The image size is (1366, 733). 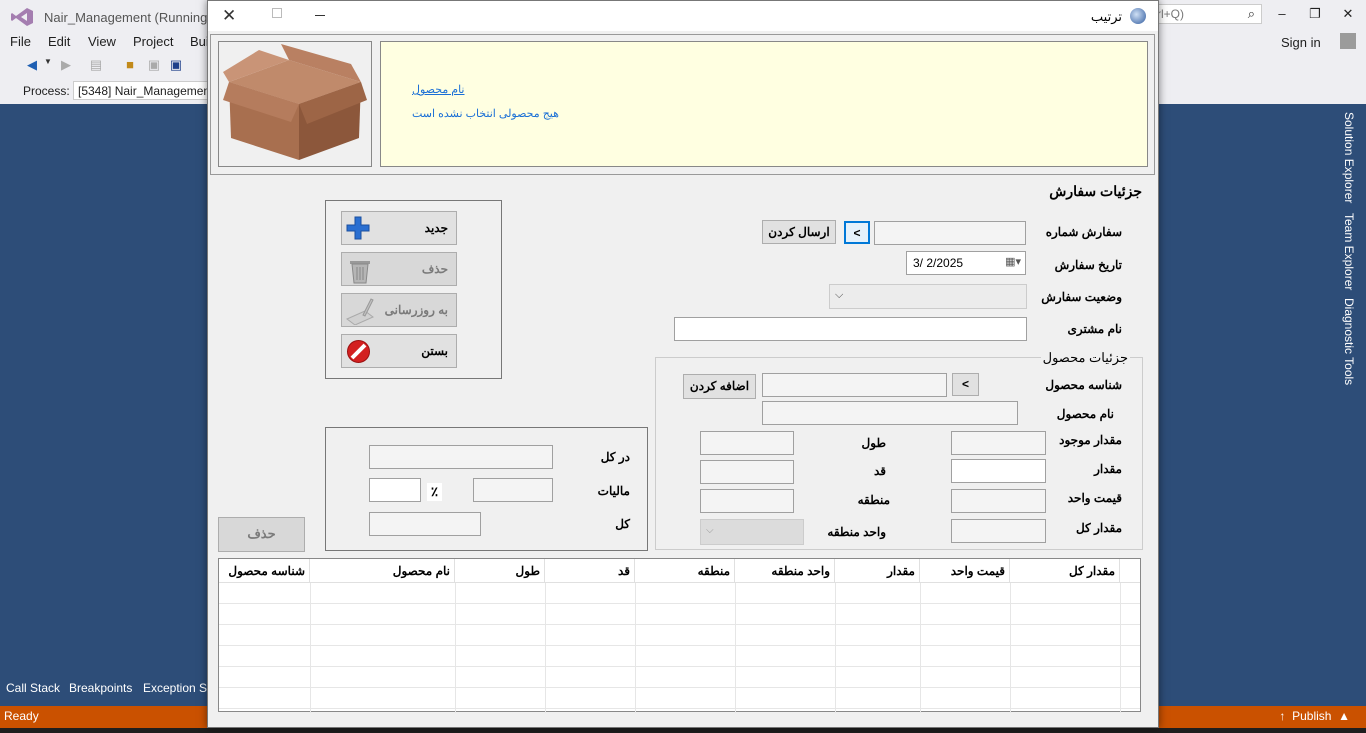 What do you see at coordinates (719, 386) in the screenshot?
I see `add-product-button: اضافه کردن` at bounding box center [719, 386].